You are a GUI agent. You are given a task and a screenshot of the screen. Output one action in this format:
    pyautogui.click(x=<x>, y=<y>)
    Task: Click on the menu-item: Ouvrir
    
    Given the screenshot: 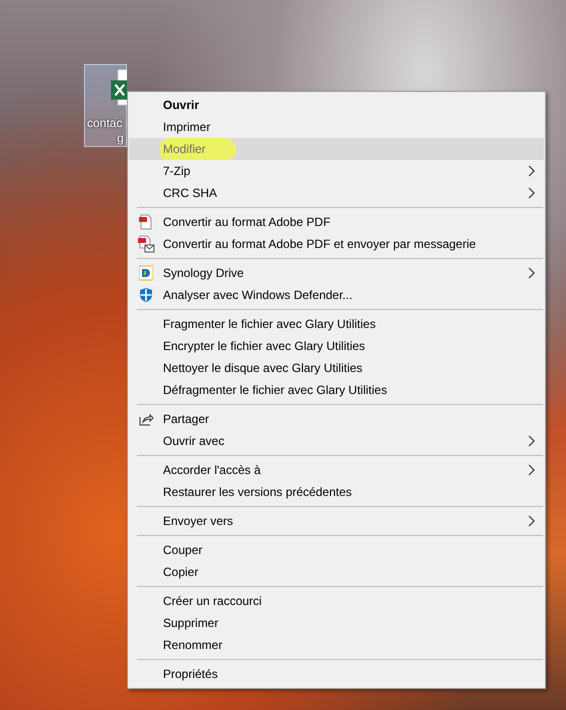 What is the action you would take?
    pyautogui.click(x=336, y=105)
    